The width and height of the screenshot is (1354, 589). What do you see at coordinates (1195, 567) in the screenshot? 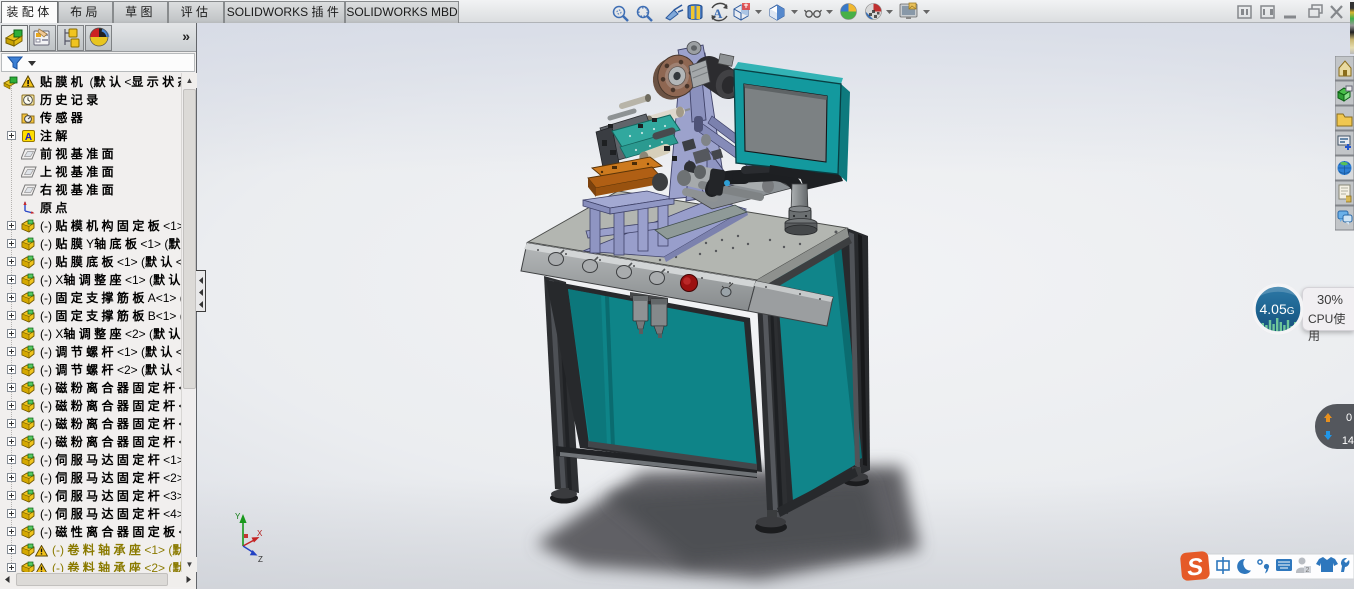
I see `svg-text: S` at bounding box center [1195, 567].